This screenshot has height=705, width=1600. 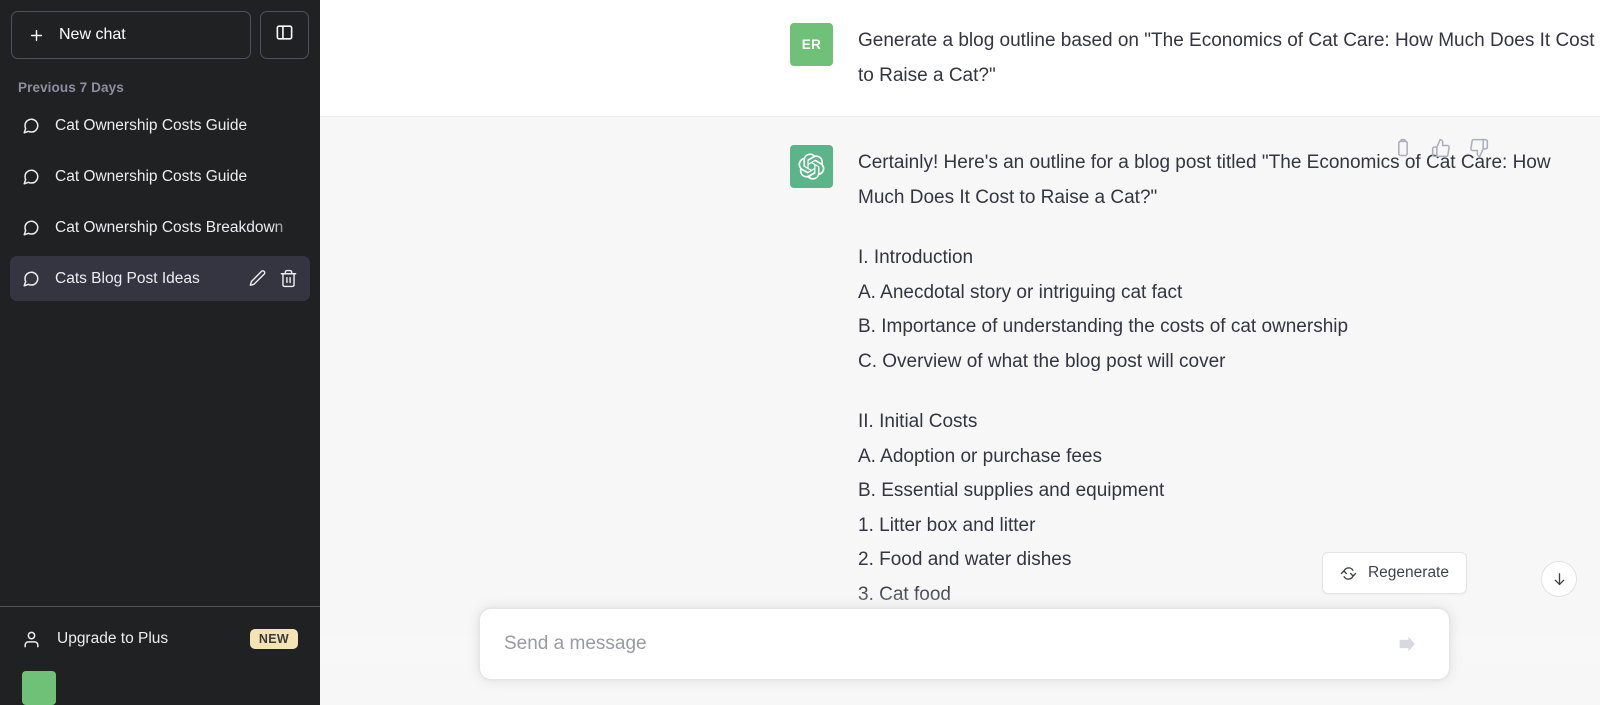 What do you see at coordinates (1348, 573) in the screenshot?
I see `refresh-icon` at bounding box center [1348, 573].